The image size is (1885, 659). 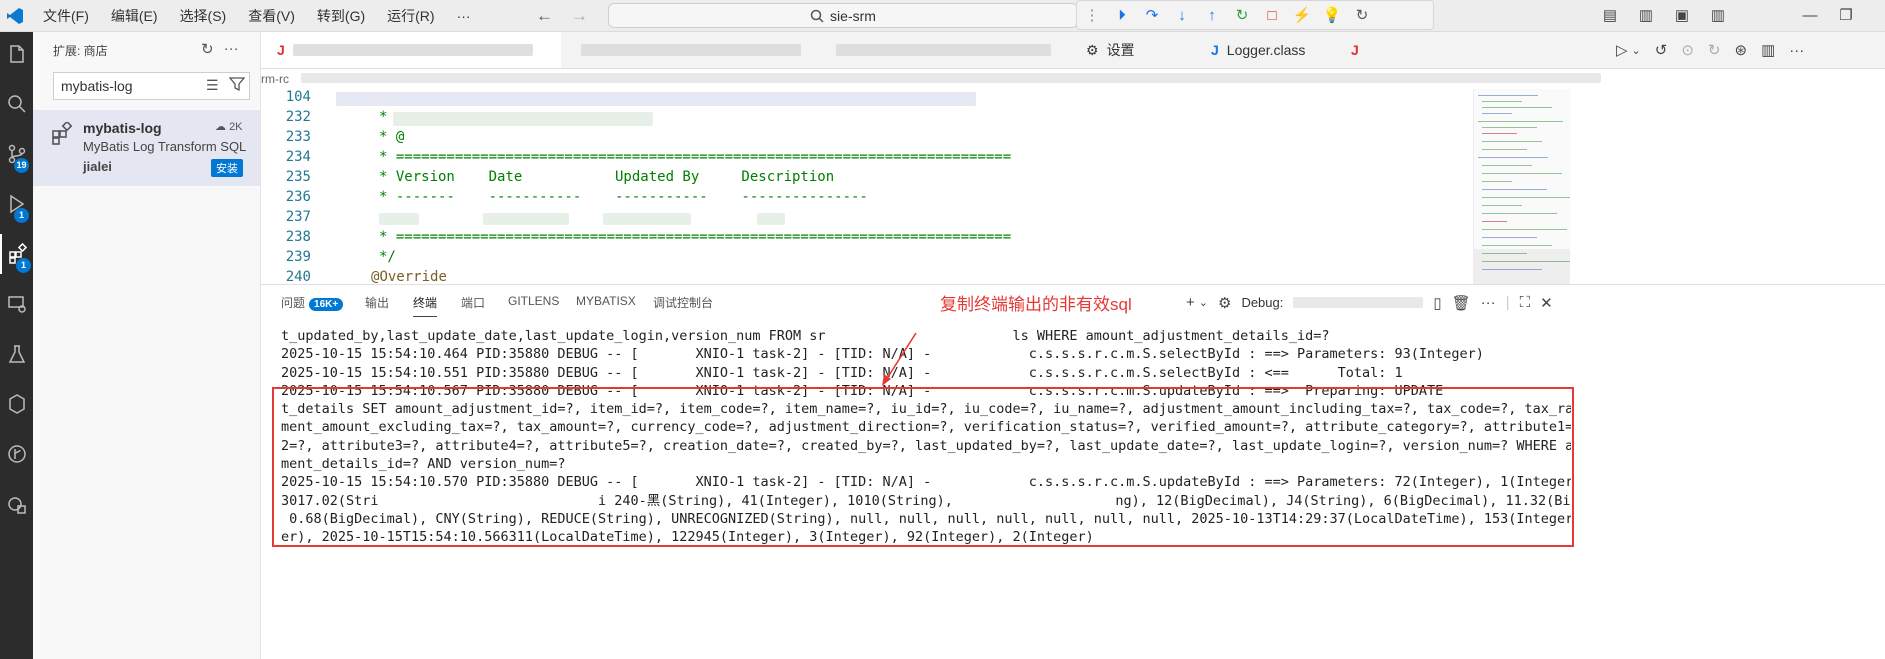 I want to click on go-forward-icon: ↻, so click(x=1714, y=50).